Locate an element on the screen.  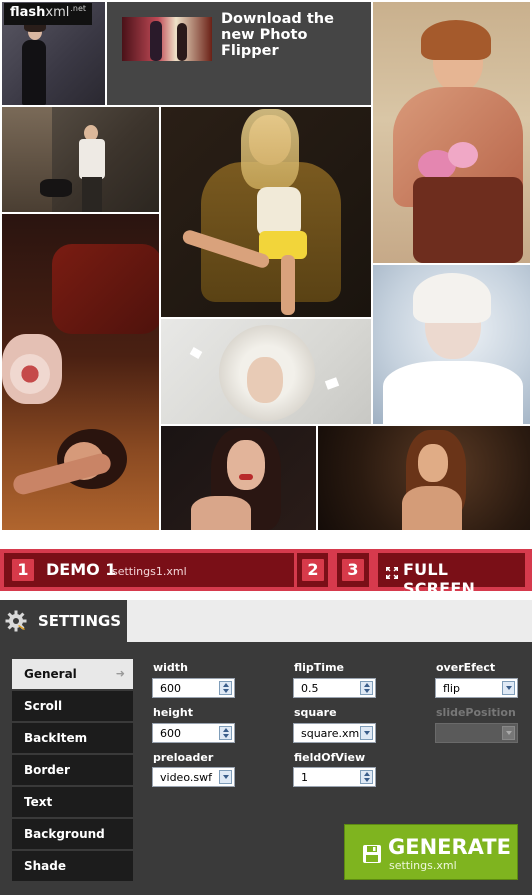
promo-thumbnail is located at coordinates (167, 39).